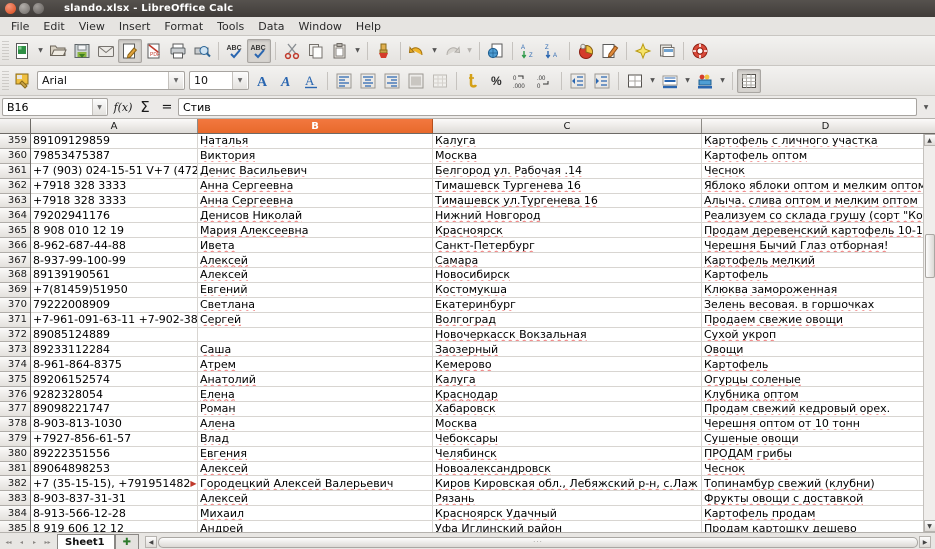 The height and width of the screenshot is (549, 935). I want to click on formula-input-line: Стив, so click(547, 107).